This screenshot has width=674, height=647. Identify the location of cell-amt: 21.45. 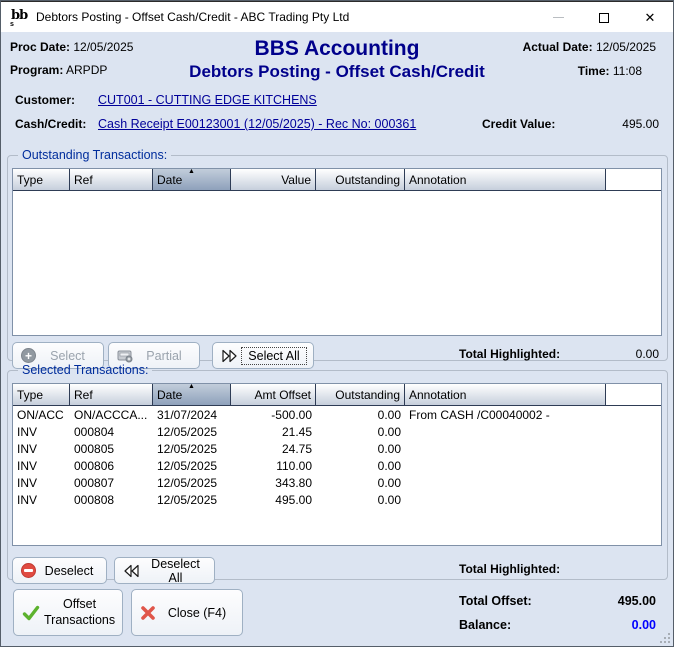
(296, 431).